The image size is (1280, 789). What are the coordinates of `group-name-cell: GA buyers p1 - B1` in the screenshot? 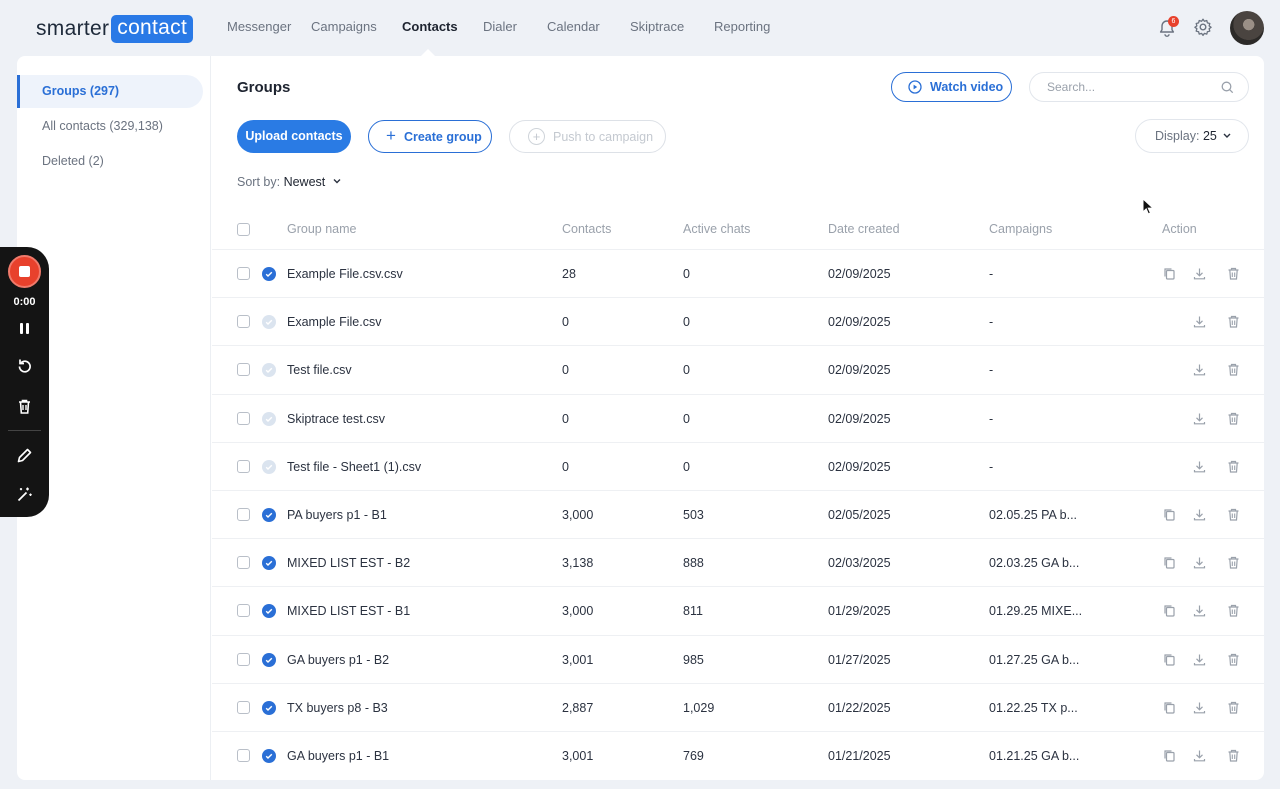 It's located at (338, 756).